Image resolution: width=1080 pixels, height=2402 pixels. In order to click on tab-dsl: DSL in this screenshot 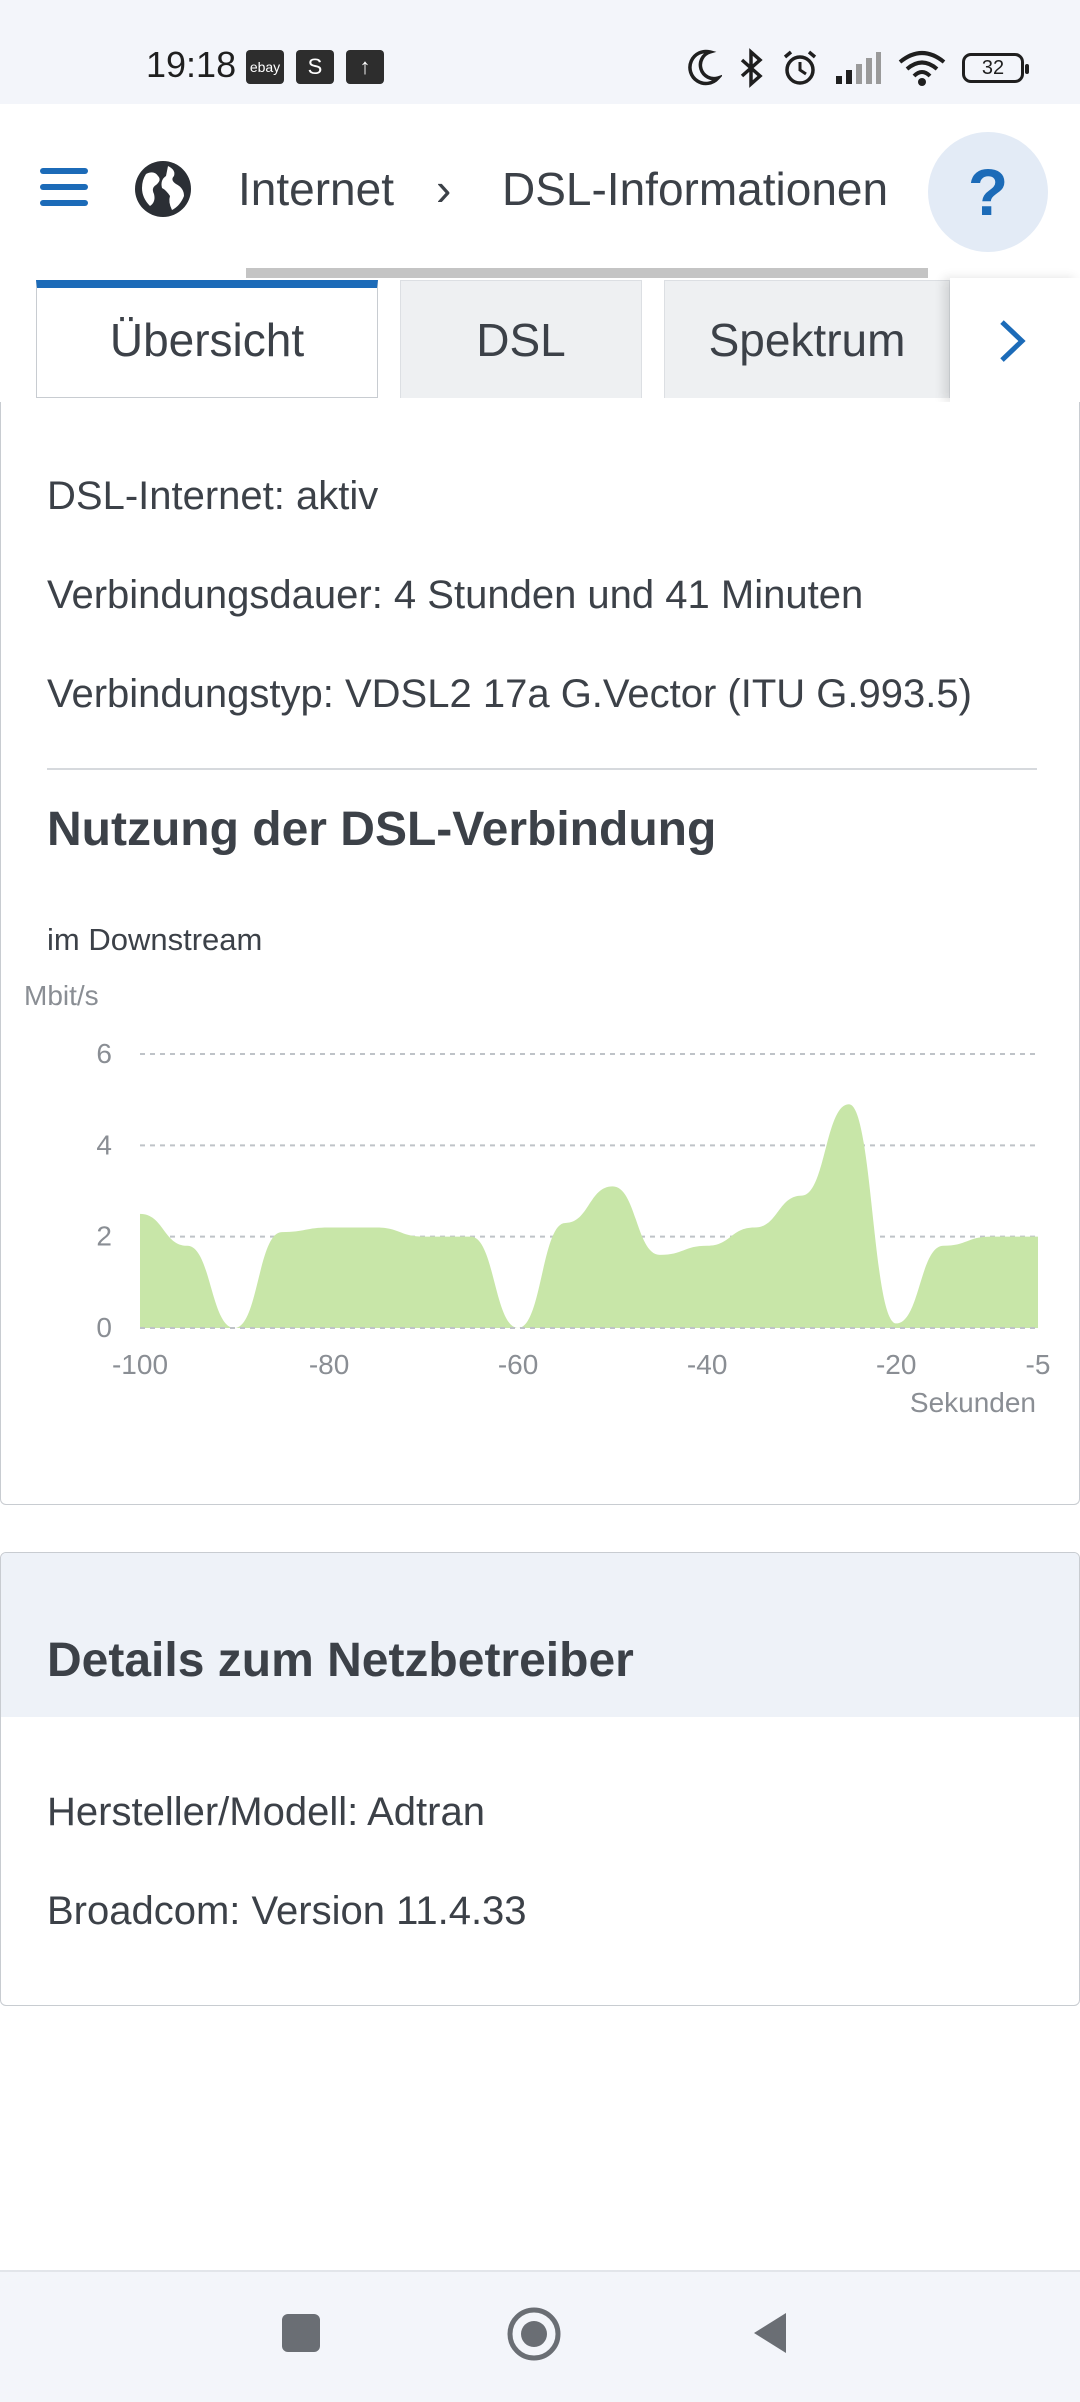, I will do `click(521, 339)`.